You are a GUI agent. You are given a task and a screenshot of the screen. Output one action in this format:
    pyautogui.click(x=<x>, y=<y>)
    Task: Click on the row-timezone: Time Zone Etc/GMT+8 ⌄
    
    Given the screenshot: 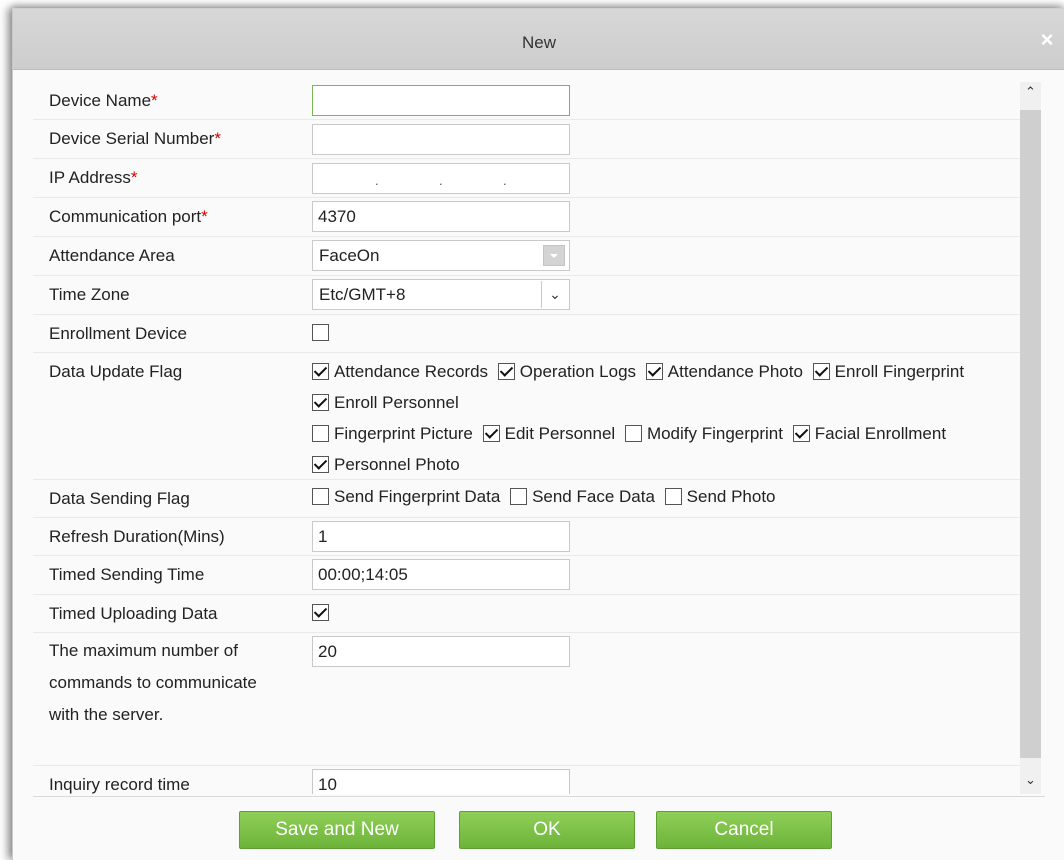 What is the action you would take?
    pyautogui.click(x=528, y=295)
    